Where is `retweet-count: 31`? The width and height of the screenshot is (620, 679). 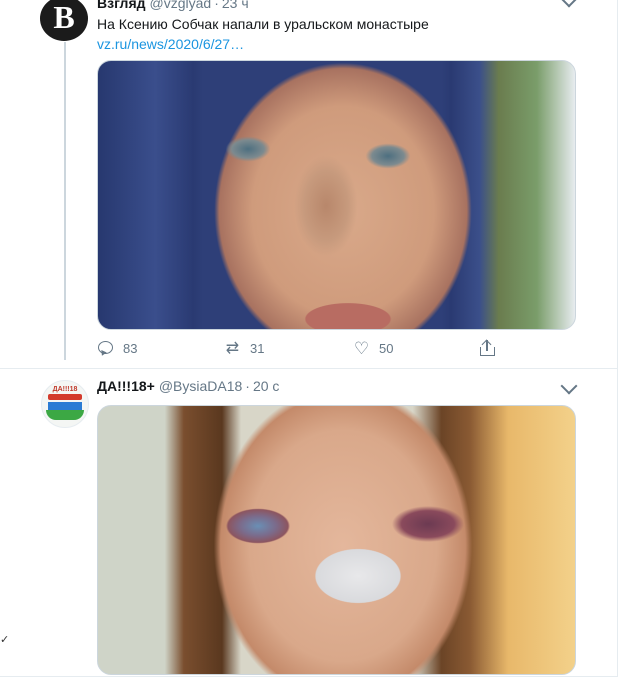 retweet-count: 31 is located at coordinates (257, 348).